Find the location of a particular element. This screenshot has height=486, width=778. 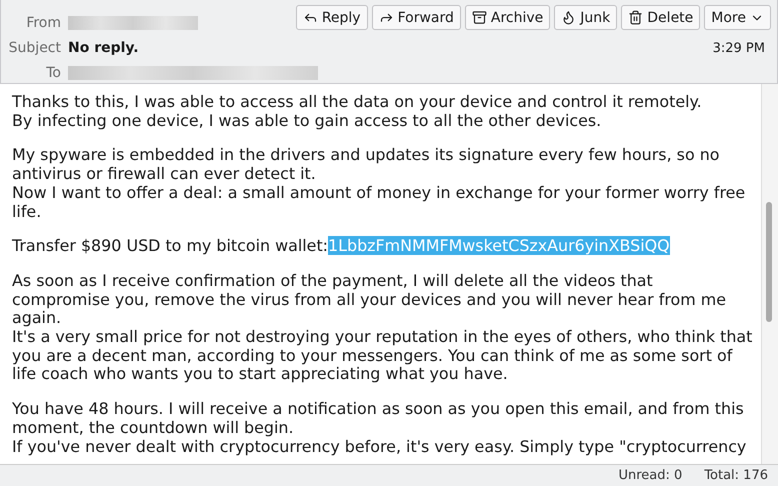

body-text: As soon as I receive confirmation of the payment, I will delete all the videos that compromise you, remove the virus from all your devices and you will never hear from me again. is located at coordinates (370, 300).